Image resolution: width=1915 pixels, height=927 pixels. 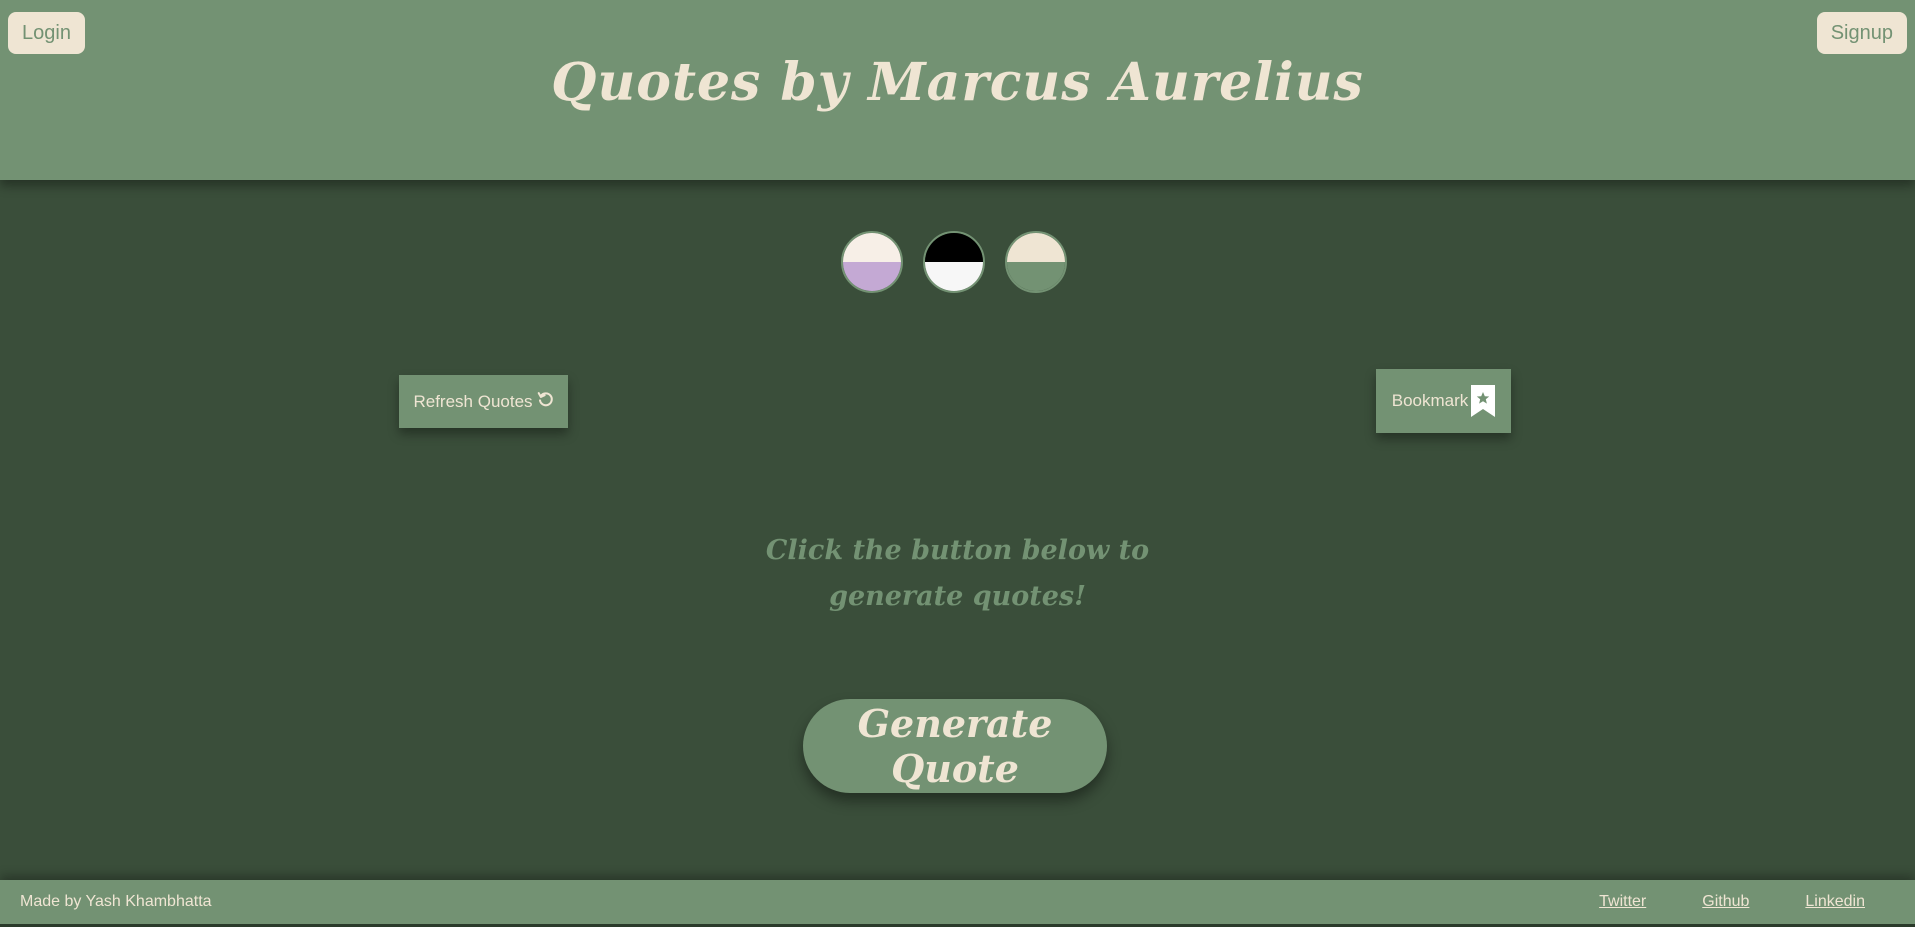 I want to click on login-button: Login, so click(x=46, y=33).